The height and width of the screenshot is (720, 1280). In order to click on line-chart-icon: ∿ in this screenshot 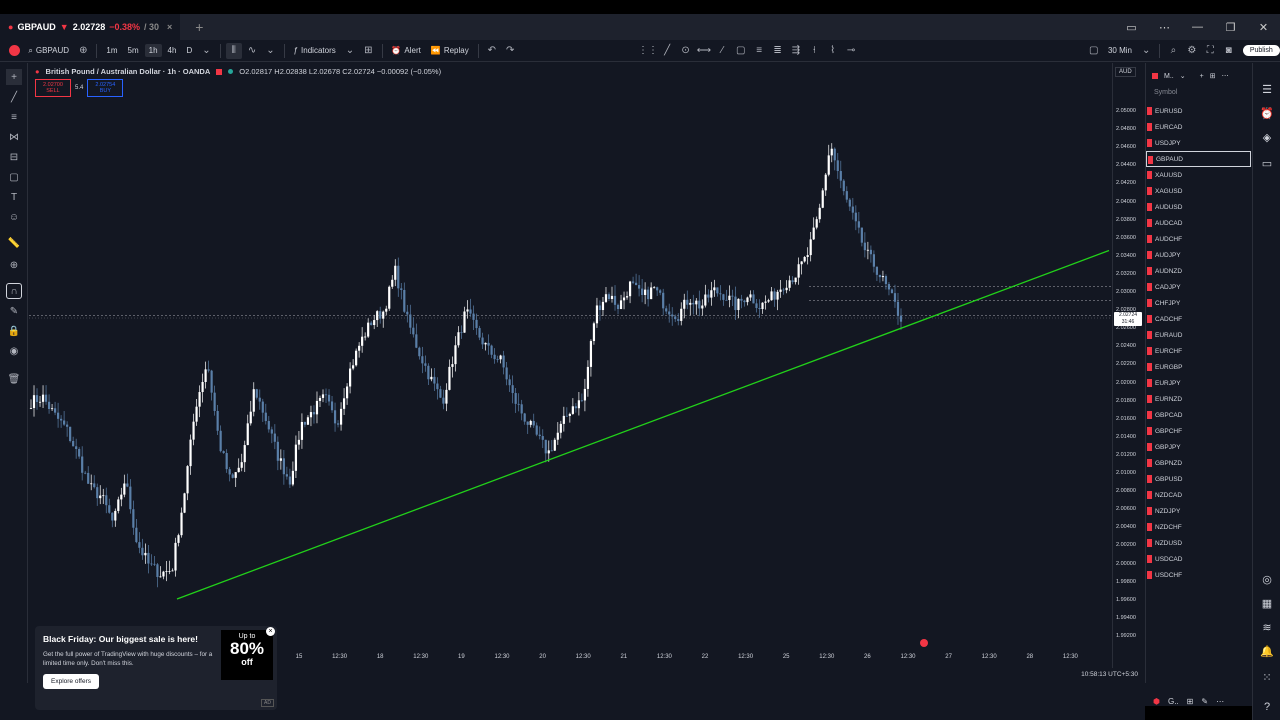, I will do `click(252, 51)`.